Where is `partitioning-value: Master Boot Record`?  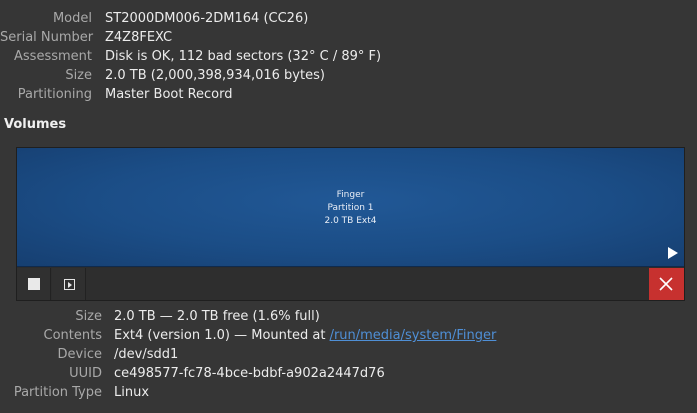
partitioning-value: Master Boot Record is located at coordinates (169, 94).